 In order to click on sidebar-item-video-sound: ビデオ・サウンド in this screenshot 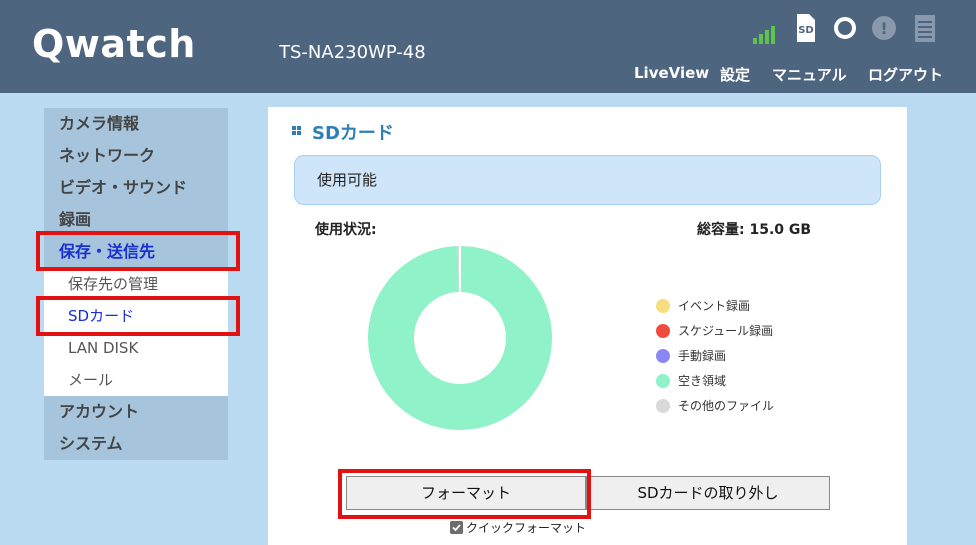, I will do `click(136, 188)`.